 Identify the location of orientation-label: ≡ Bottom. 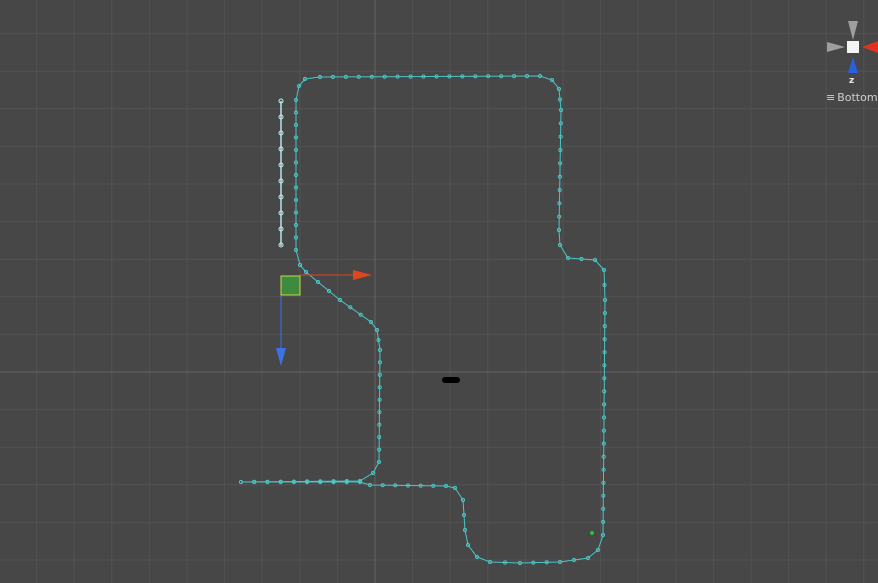
(852, 97).